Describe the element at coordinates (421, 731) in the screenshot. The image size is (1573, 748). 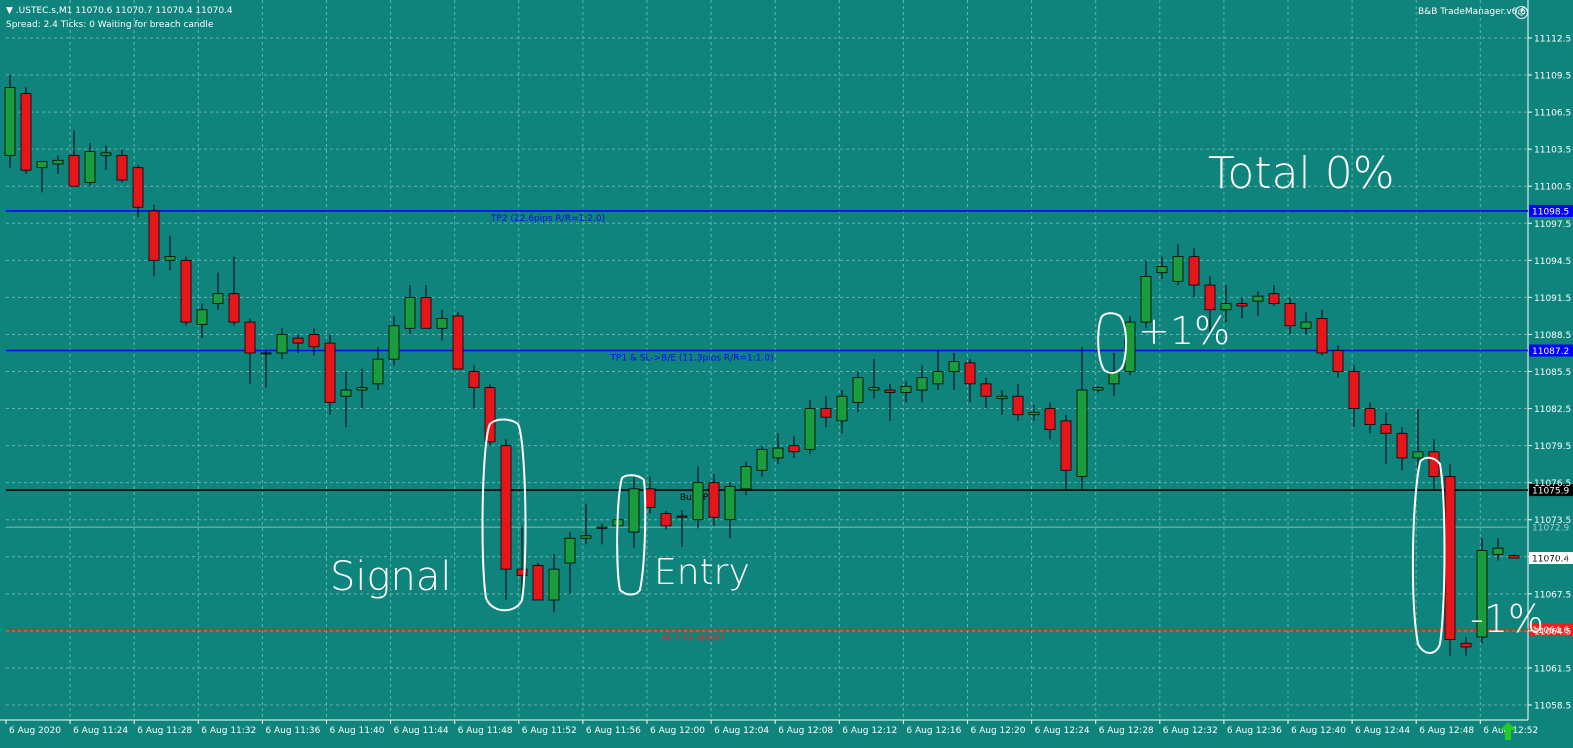
I see `x-tick-label: 6 Aug 11:44` at that location.